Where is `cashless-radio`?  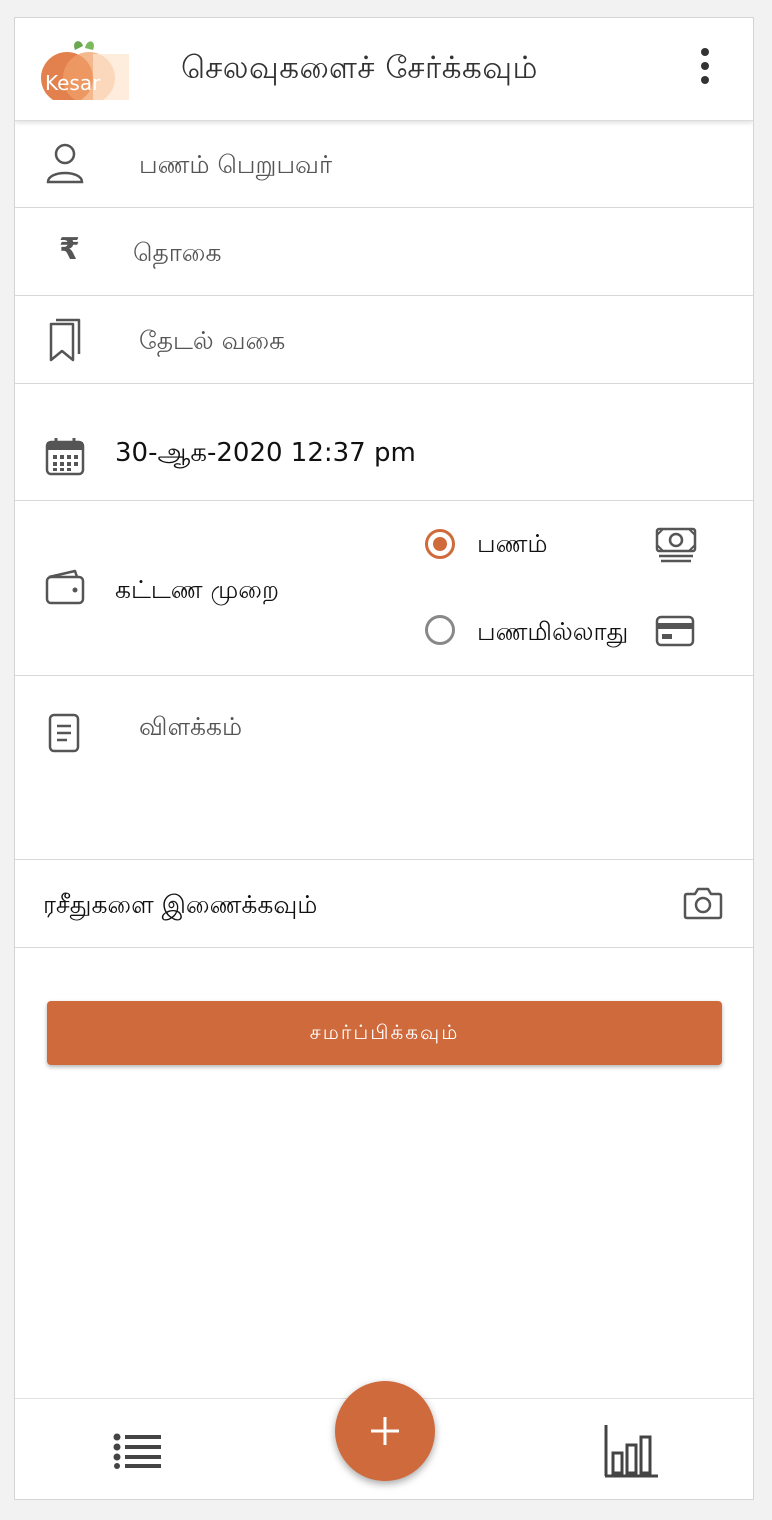
cashless-radio is located at coordinates (440, 630).